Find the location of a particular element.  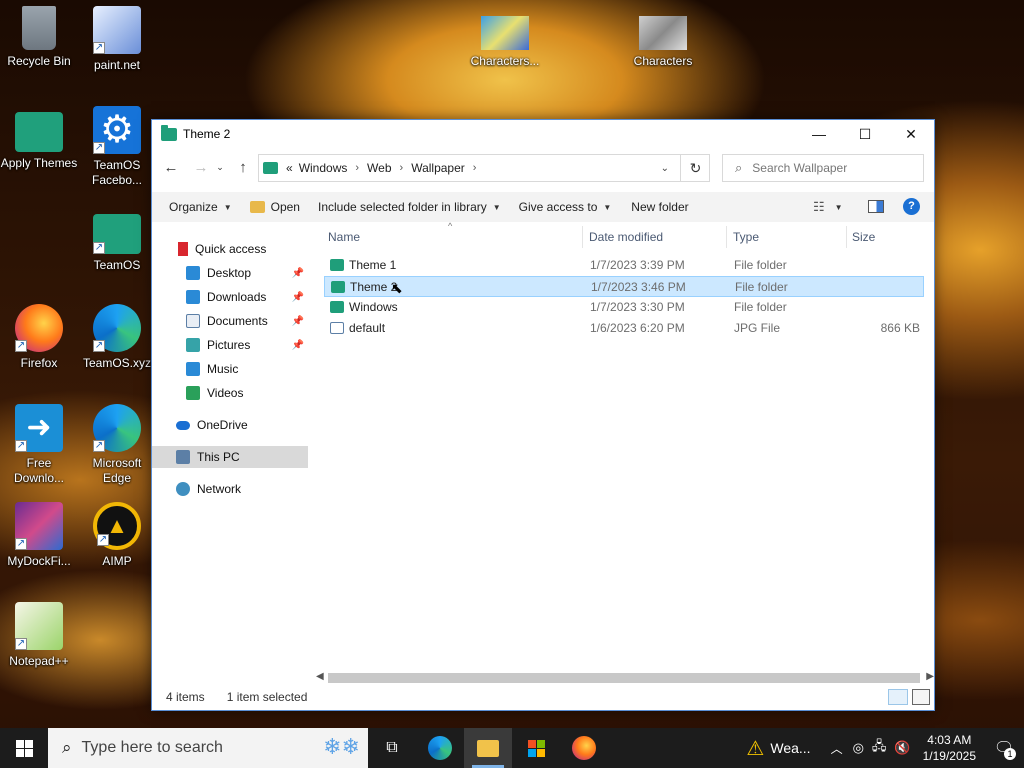

desktop-icon-microsoft-edge: ↗ Microsoft Edge is located at coordinates (117, 445).